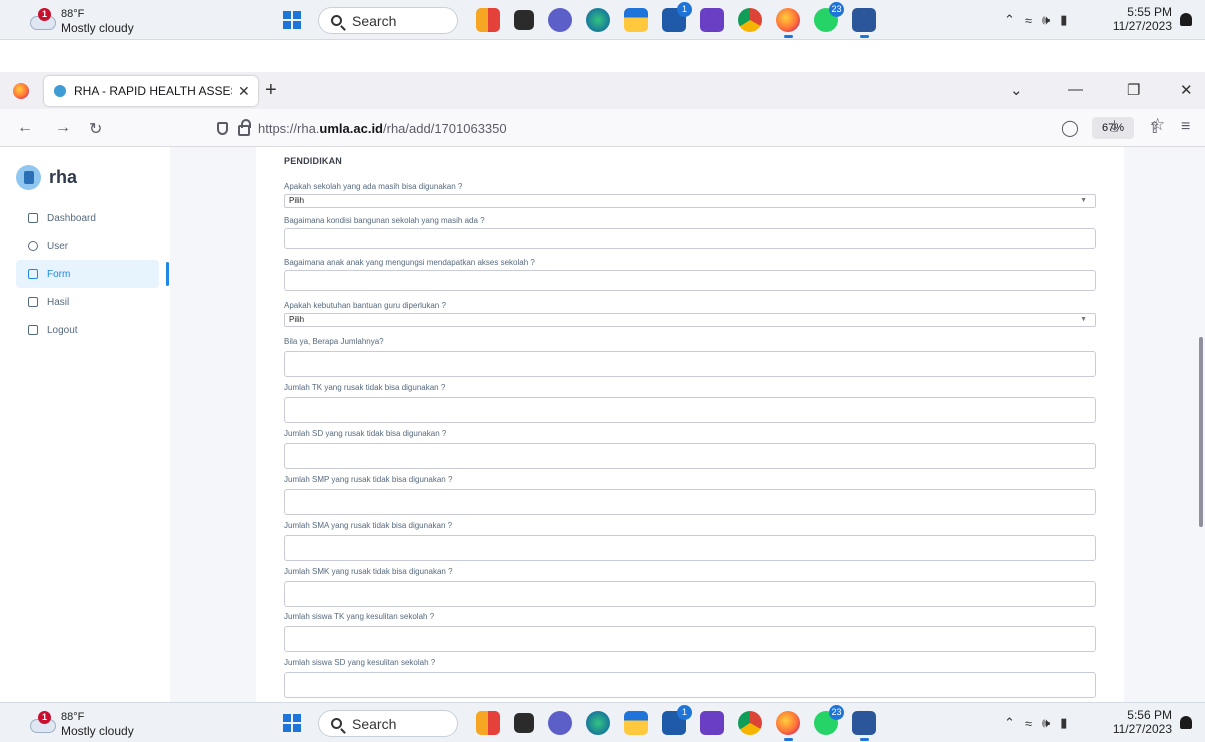  Describe the element at coordinates (244, 127) in the screenshot. I see `lock-icon` at that location.